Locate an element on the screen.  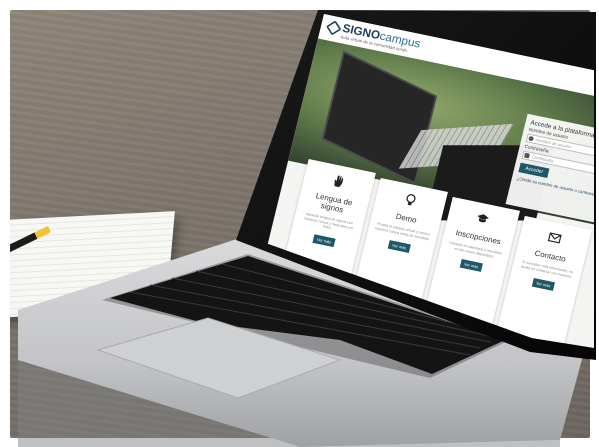
lock-icon is located at coordinates (526, 155).